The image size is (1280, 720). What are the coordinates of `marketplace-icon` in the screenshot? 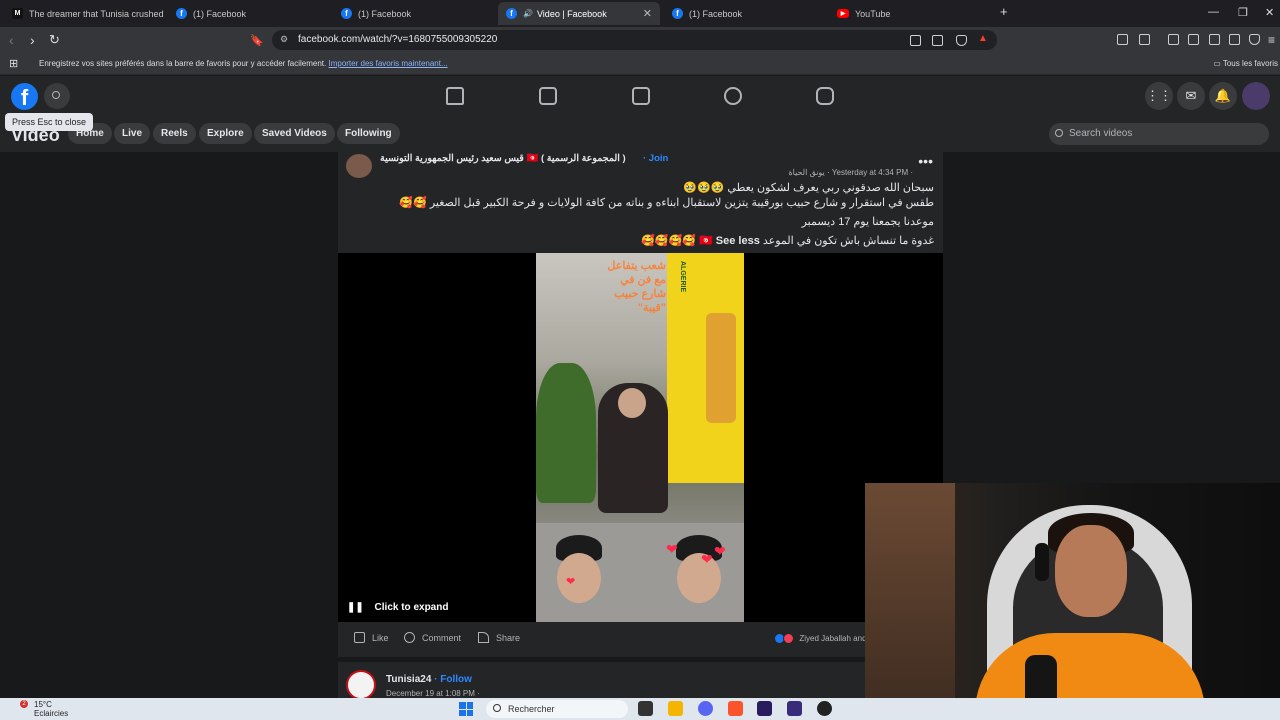 It's located at (641, 96).